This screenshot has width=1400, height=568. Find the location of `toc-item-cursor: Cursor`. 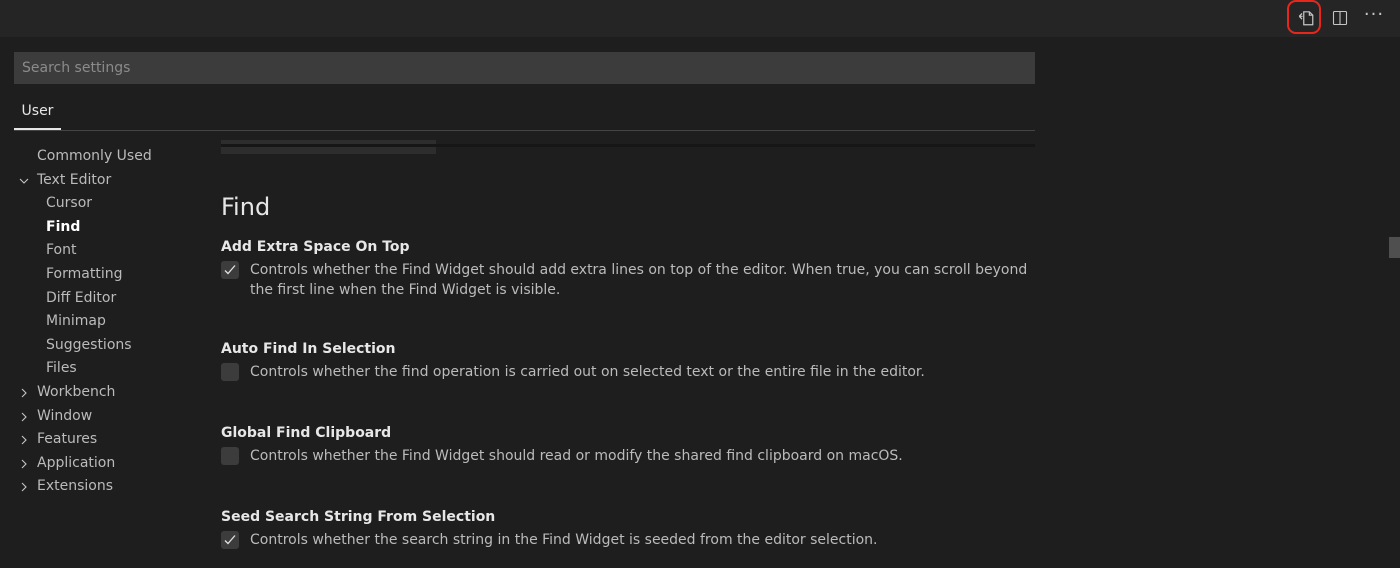

toc-item-cursor: Cursor is located at coordinates (100, 204).